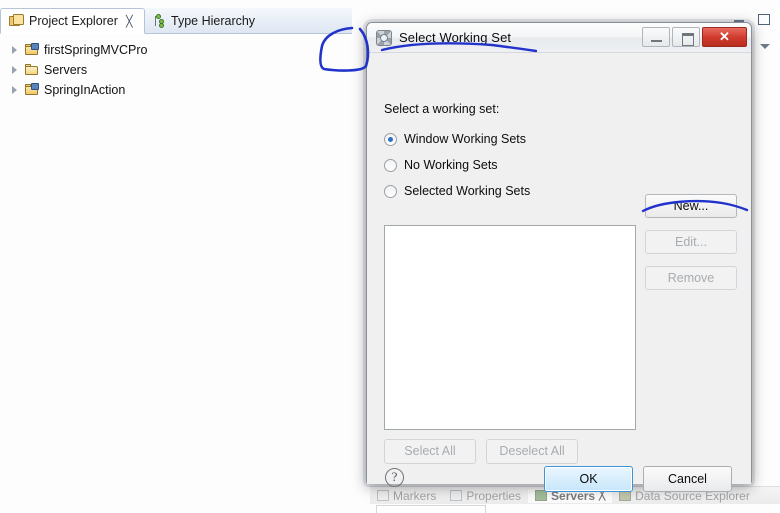 Image resolution: width=780 pixels, height=513 pixels. I want to click on tab-type-hierarchy-label: Type Hierarchy, so click(213, 21).